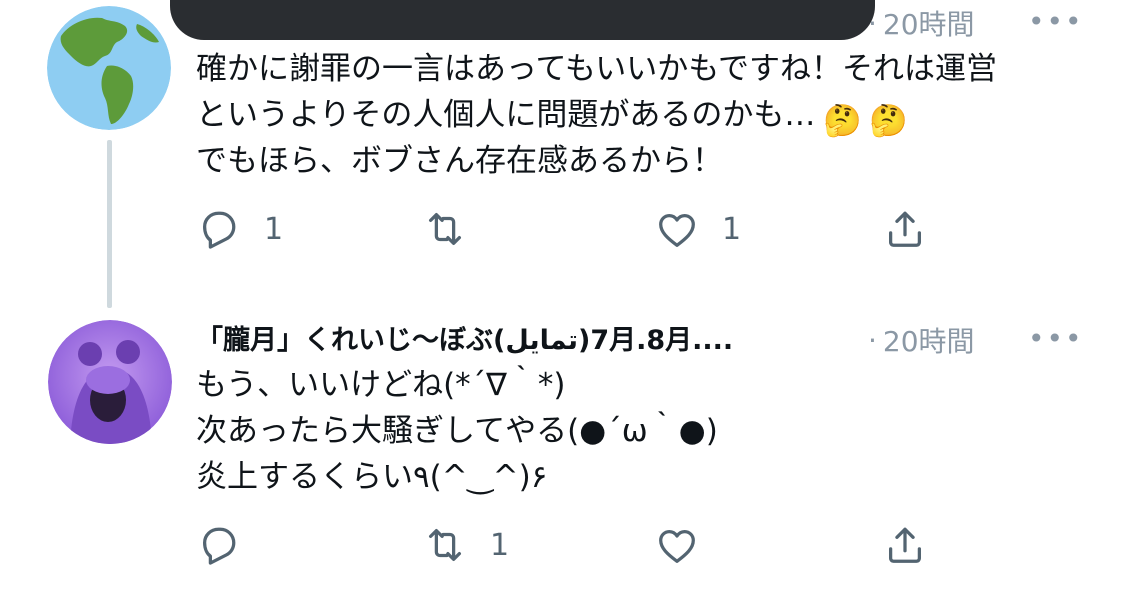 This screenshot has width=1123, height=593. What do you see at coordinates (465, 545) in the screenshot?
I see `retweet-button: 1` at bounding box center [465, 545].